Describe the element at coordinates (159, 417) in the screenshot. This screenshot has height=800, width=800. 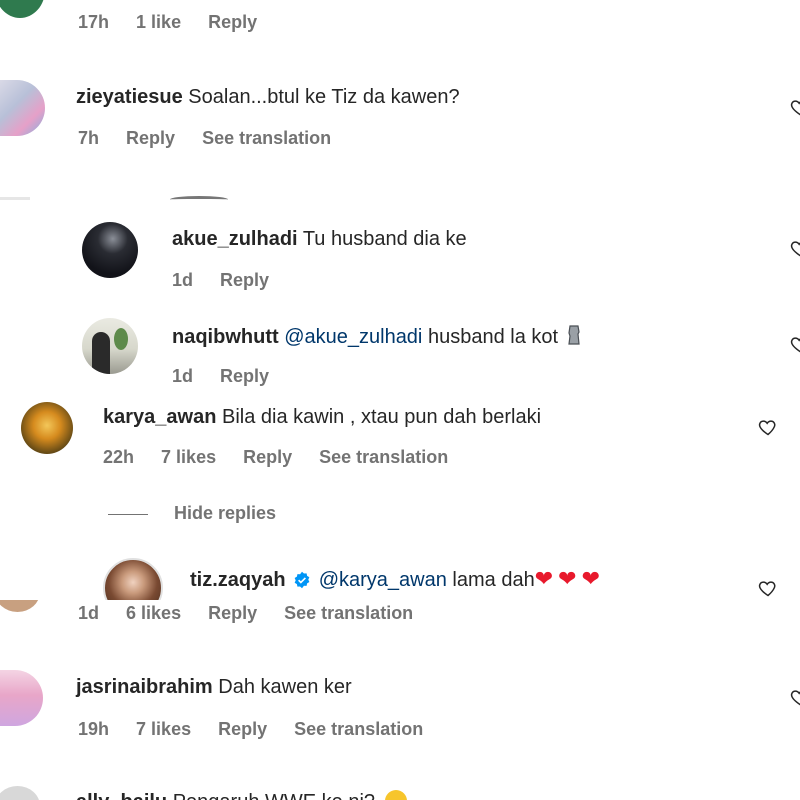
I see `comment-username: karya_awan` at that location.